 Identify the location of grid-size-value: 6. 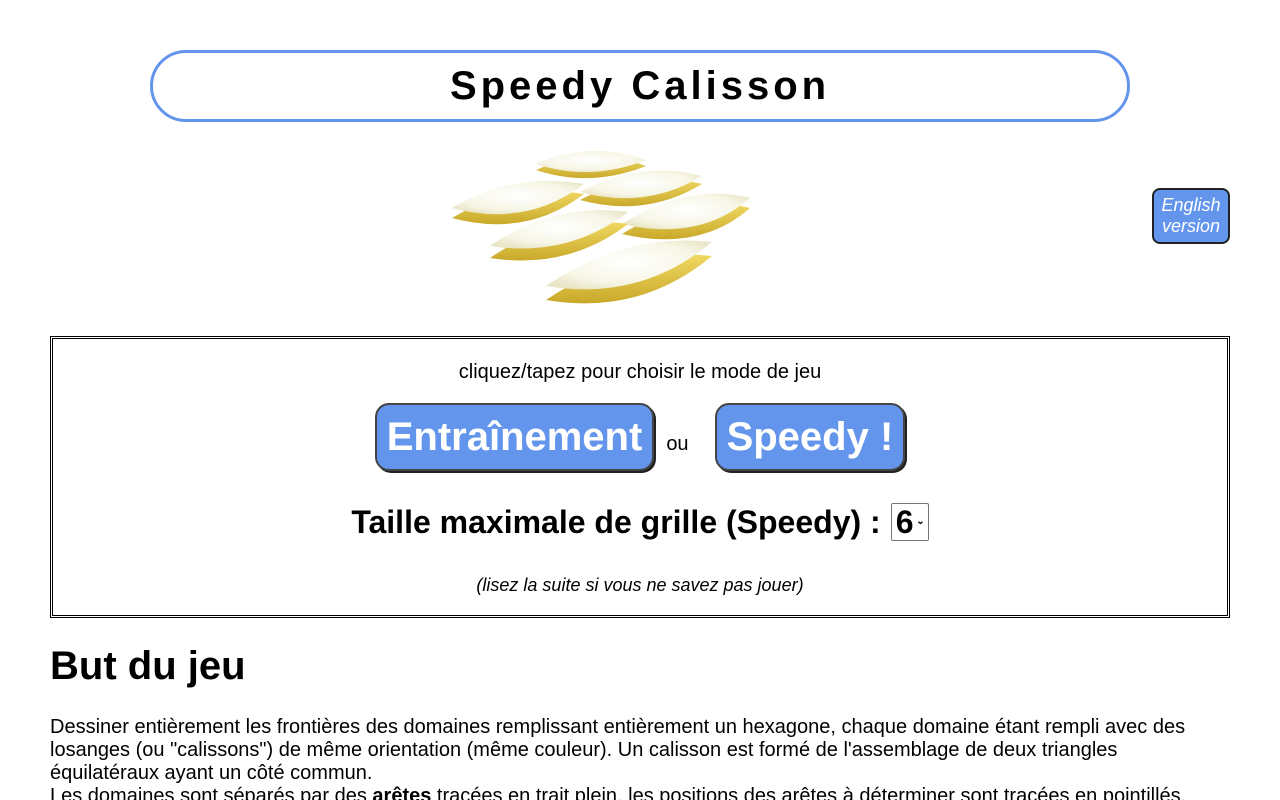
(904, 521).